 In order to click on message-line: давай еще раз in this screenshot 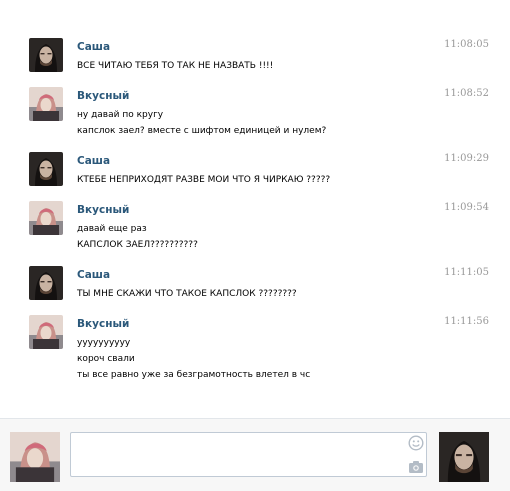, I will do `click(112, 229)`.